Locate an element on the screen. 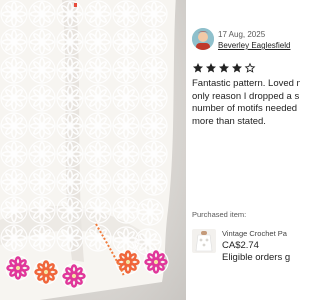 This screenshot has width=320, height=300. purchased-item-label: Purchased item: is located at coordinates (219, 214).